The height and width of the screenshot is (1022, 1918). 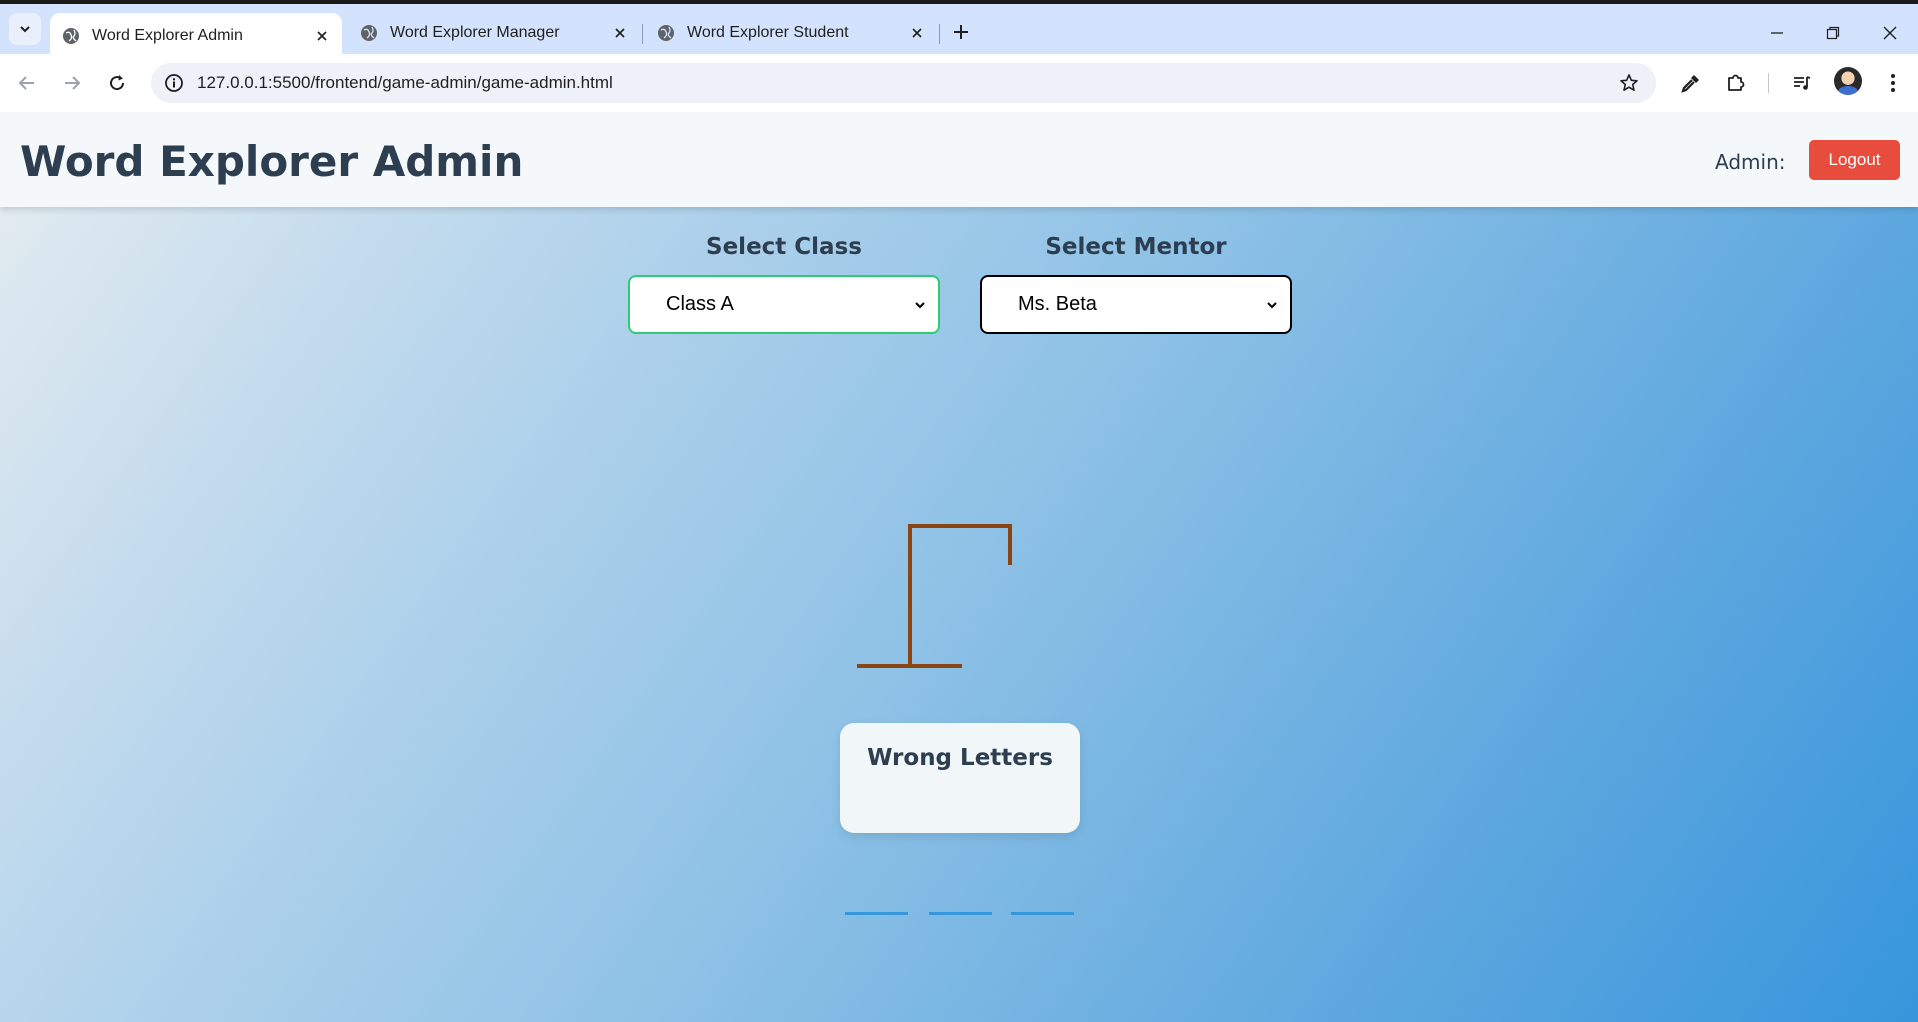 I want to click on more-menu-icon, so click(x=1893, y=83).